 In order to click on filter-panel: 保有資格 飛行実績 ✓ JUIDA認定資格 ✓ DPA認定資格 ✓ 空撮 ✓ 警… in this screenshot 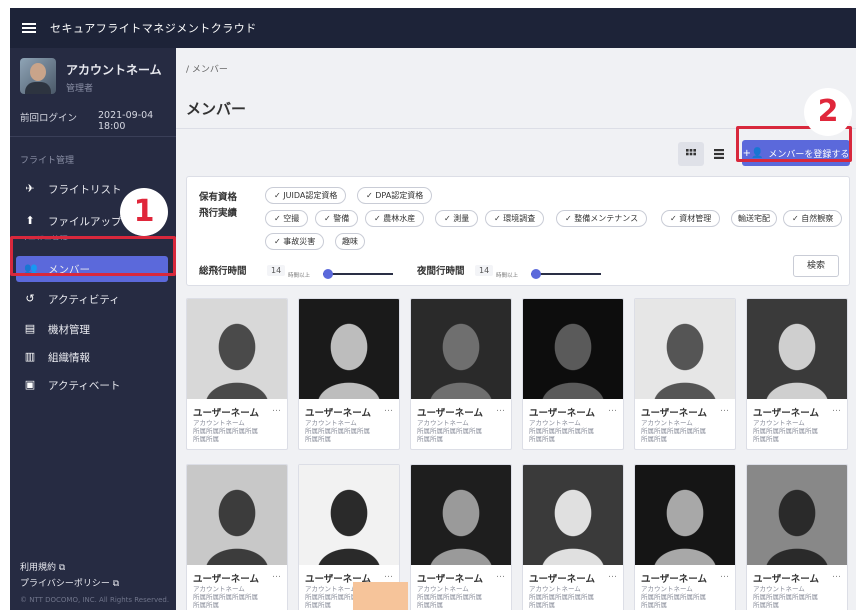, I will do `click(518, 231)`.